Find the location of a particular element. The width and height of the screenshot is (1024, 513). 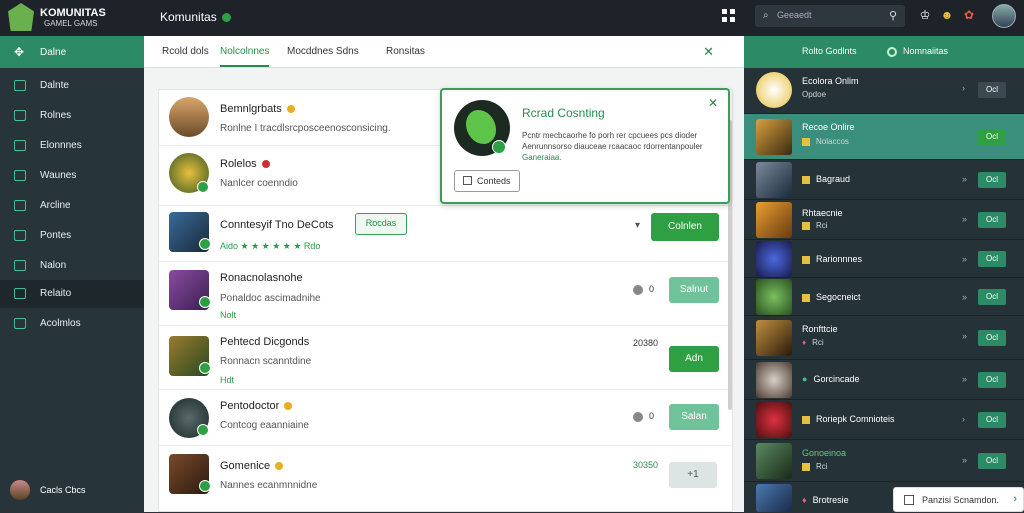

item-name-text: Pentodoctor is located at coordinates (250, 406).